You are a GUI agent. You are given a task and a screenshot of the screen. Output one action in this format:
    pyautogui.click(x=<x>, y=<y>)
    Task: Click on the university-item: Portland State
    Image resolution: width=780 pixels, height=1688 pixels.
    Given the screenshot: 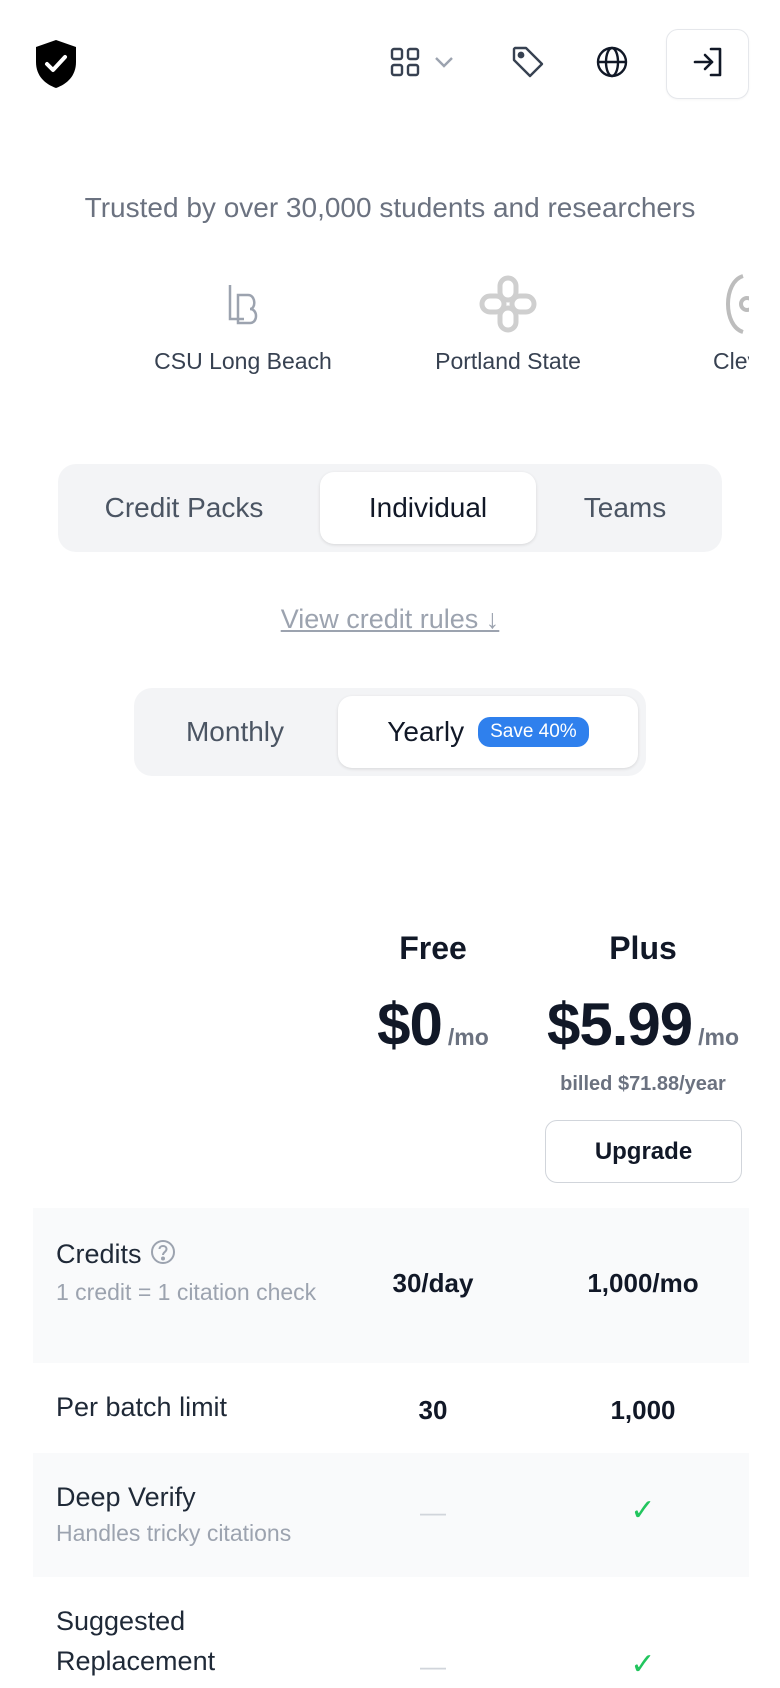 What is the action you would take?
    pyautogui.click(x=508, y=321)
    